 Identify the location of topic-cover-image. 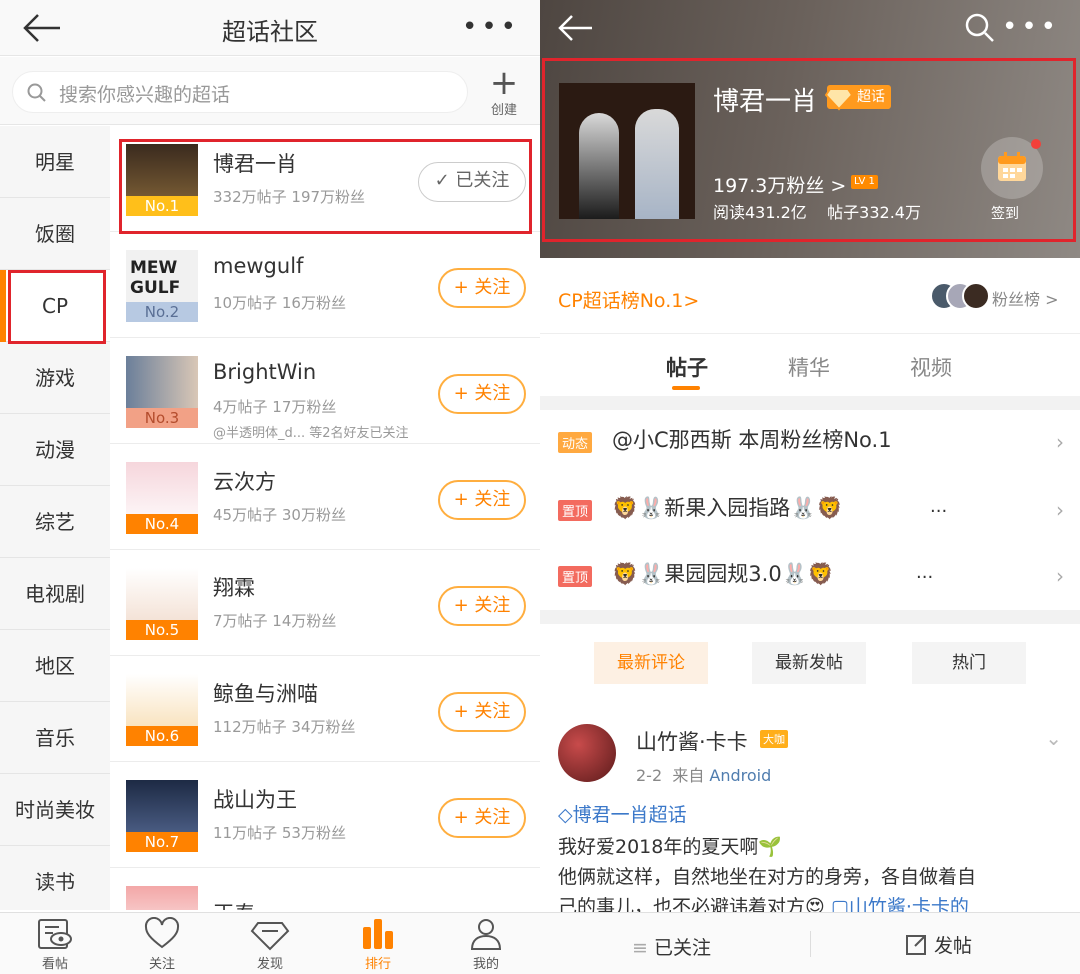
(627, 151).